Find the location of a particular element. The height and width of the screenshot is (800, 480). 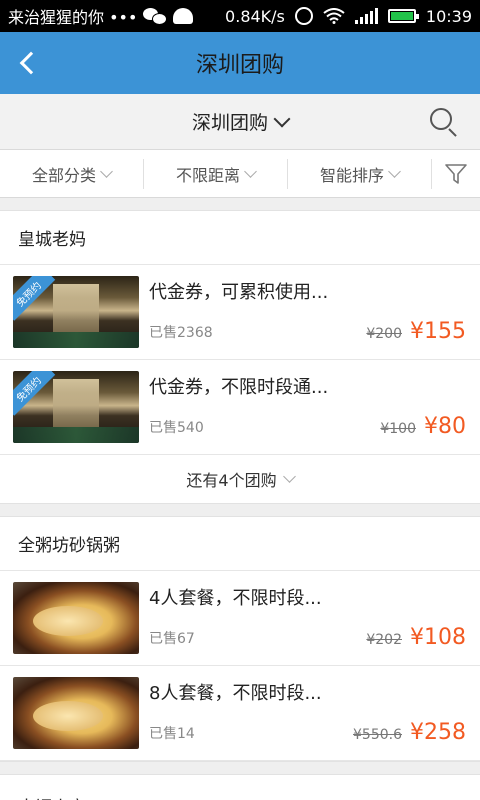

original-price: ¥550.6 is located at coordinates (377, 735).